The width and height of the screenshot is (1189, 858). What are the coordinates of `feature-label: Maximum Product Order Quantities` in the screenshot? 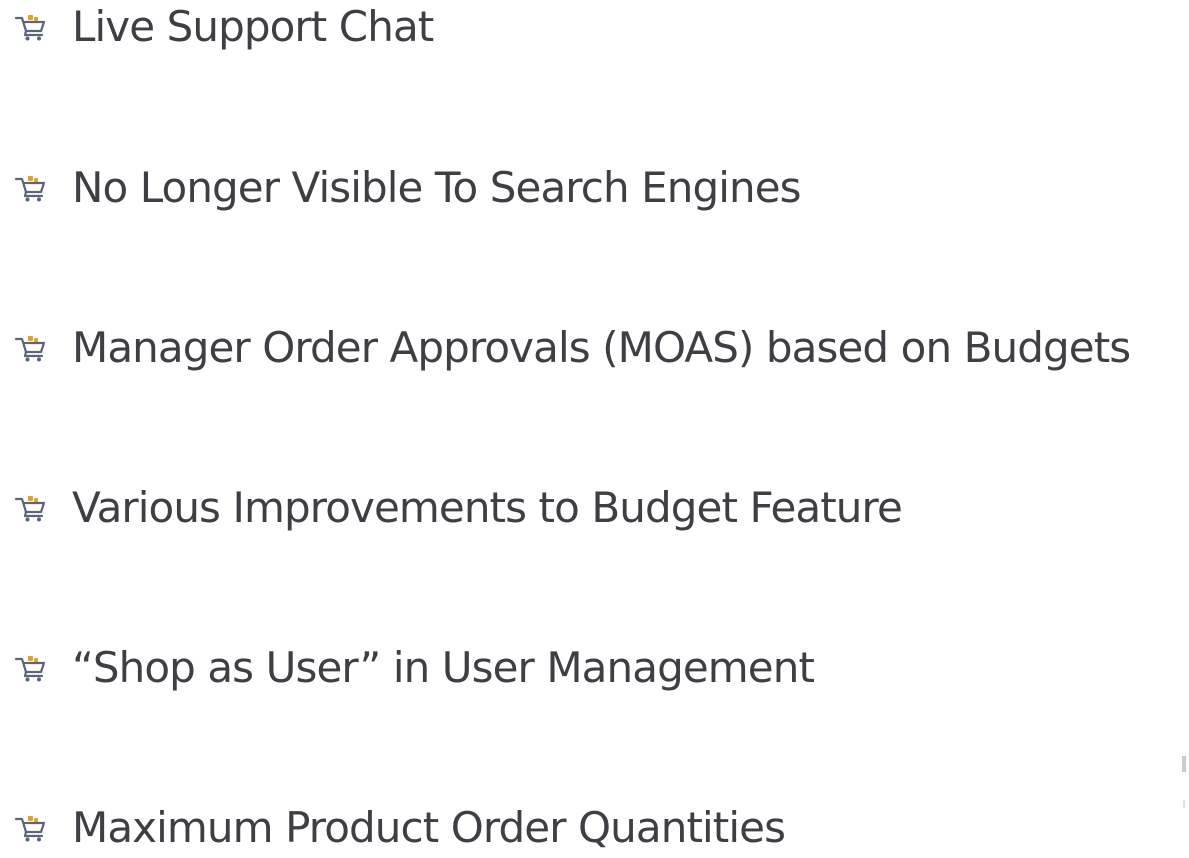 It's located at (429, 827).